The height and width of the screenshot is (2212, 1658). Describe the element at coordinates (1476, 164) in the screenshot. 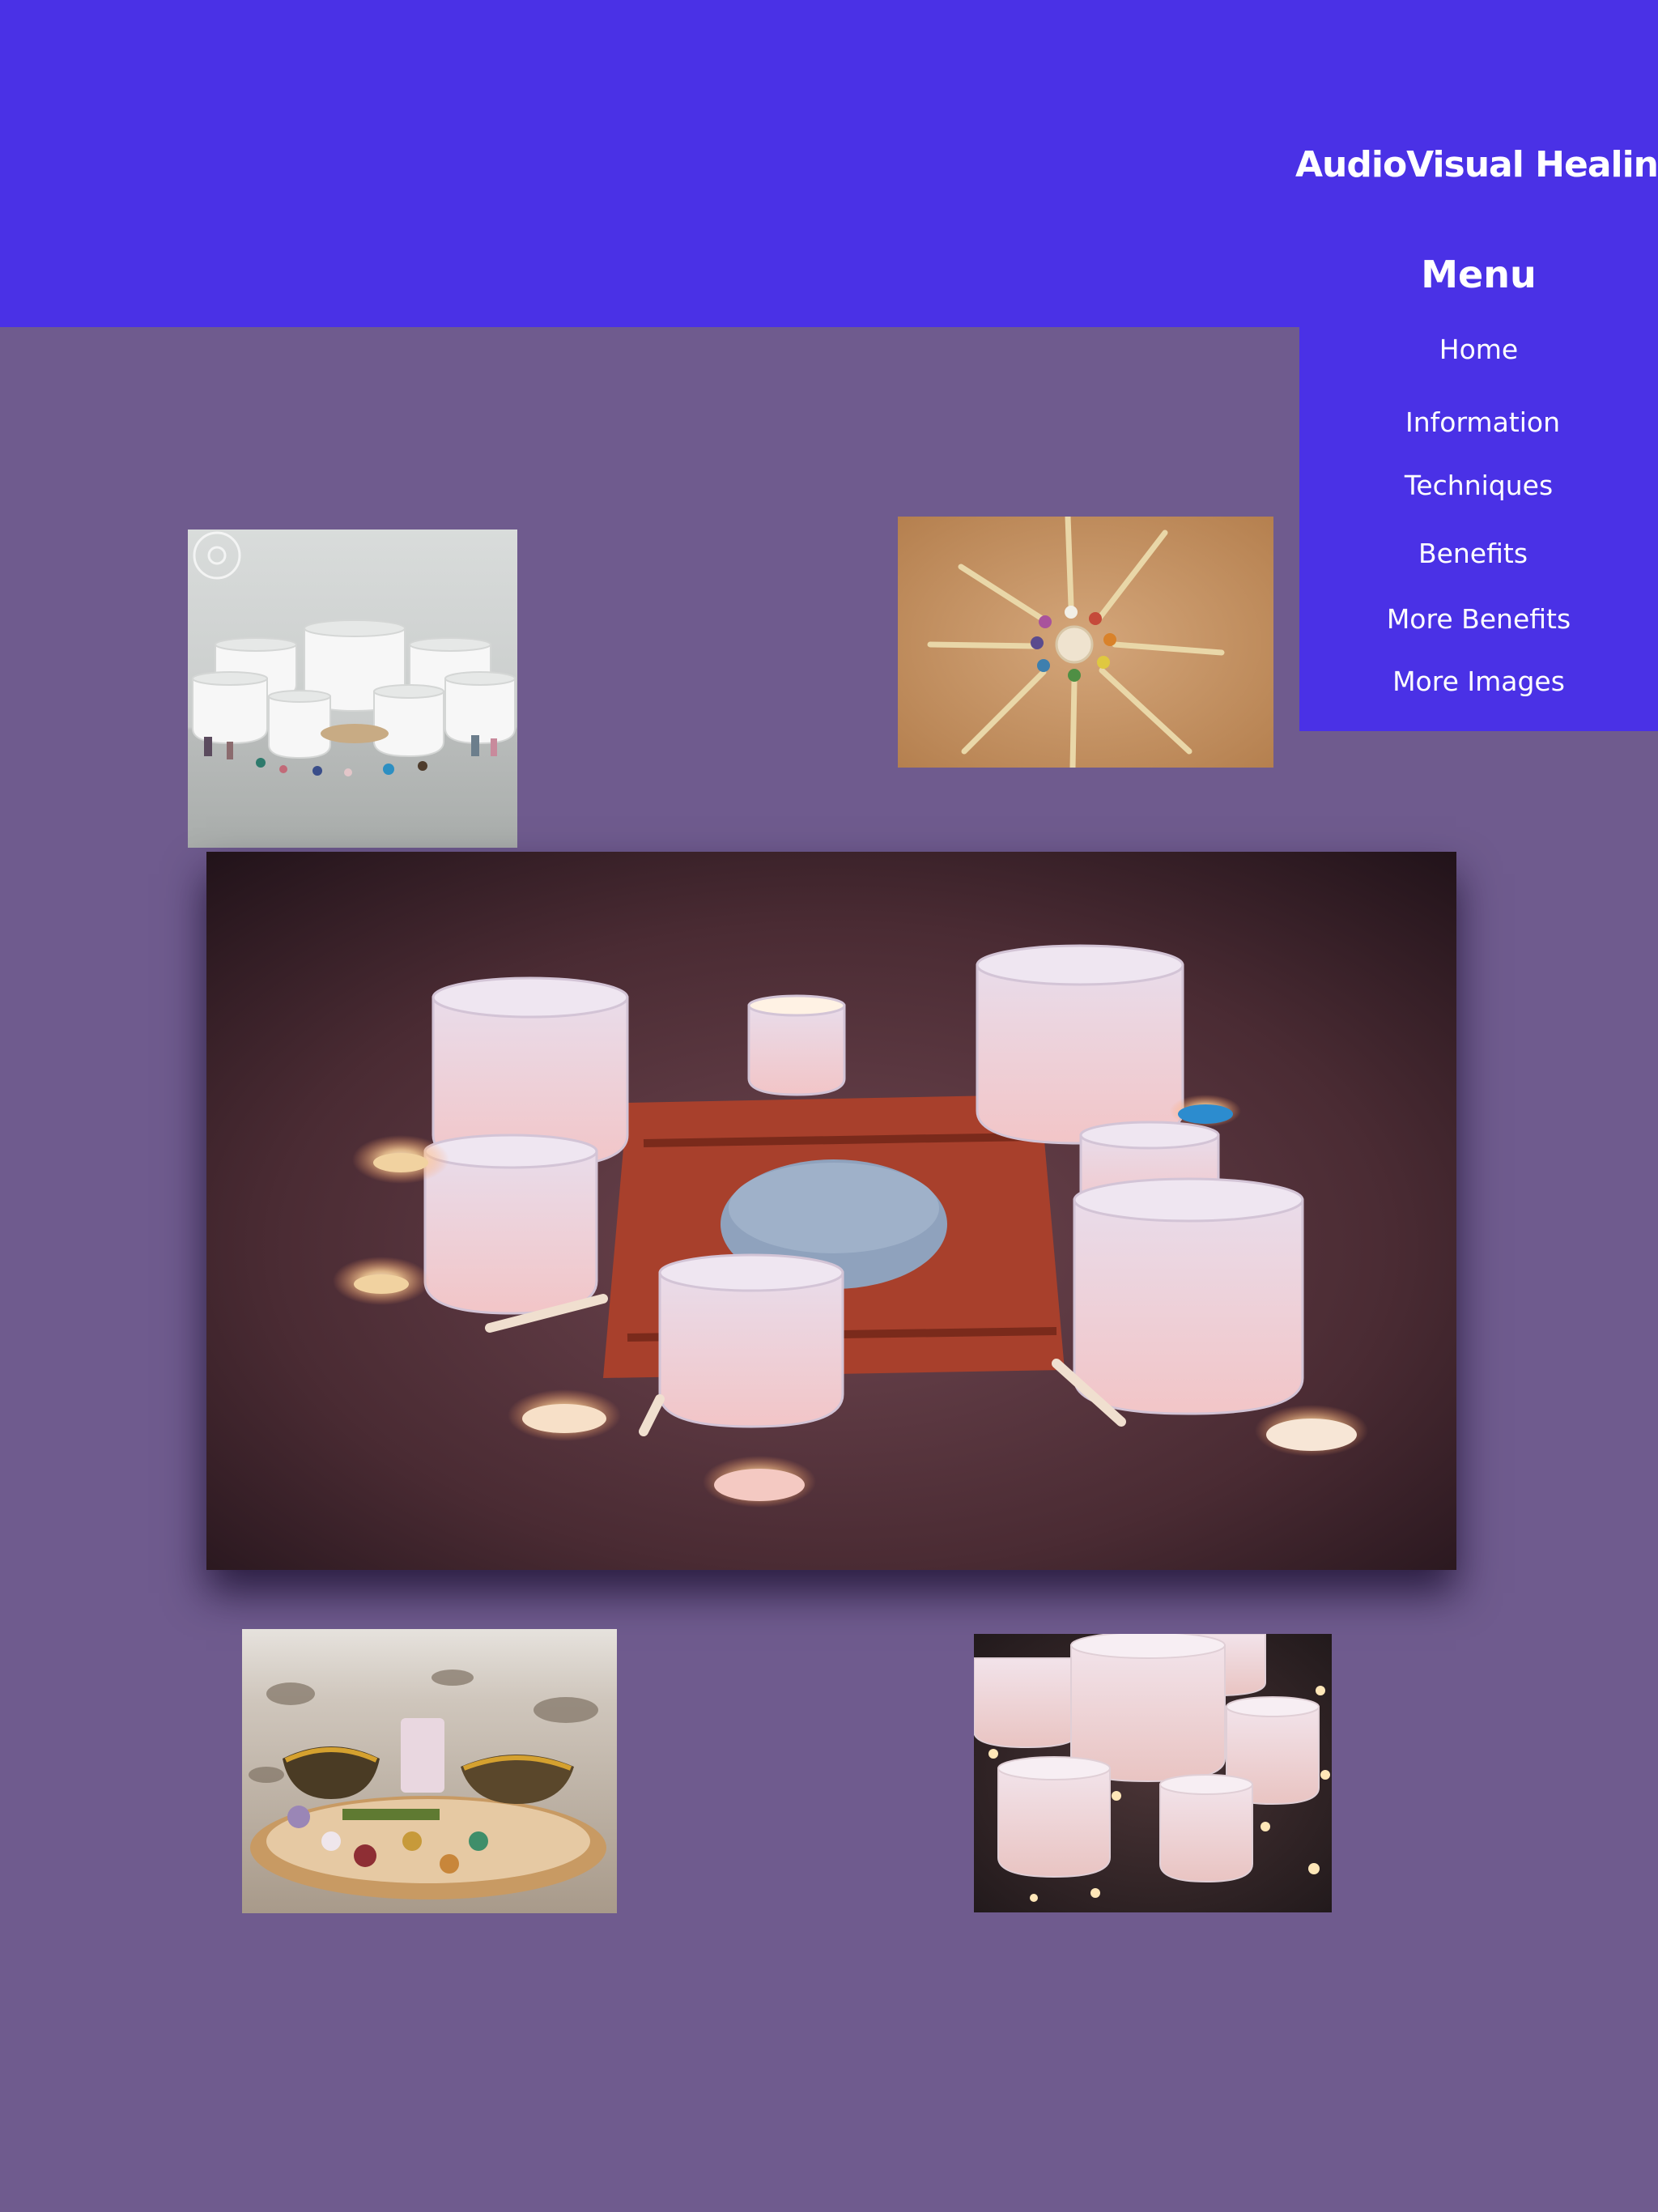

I see `site-title: AudioVisual Healing` at that location.